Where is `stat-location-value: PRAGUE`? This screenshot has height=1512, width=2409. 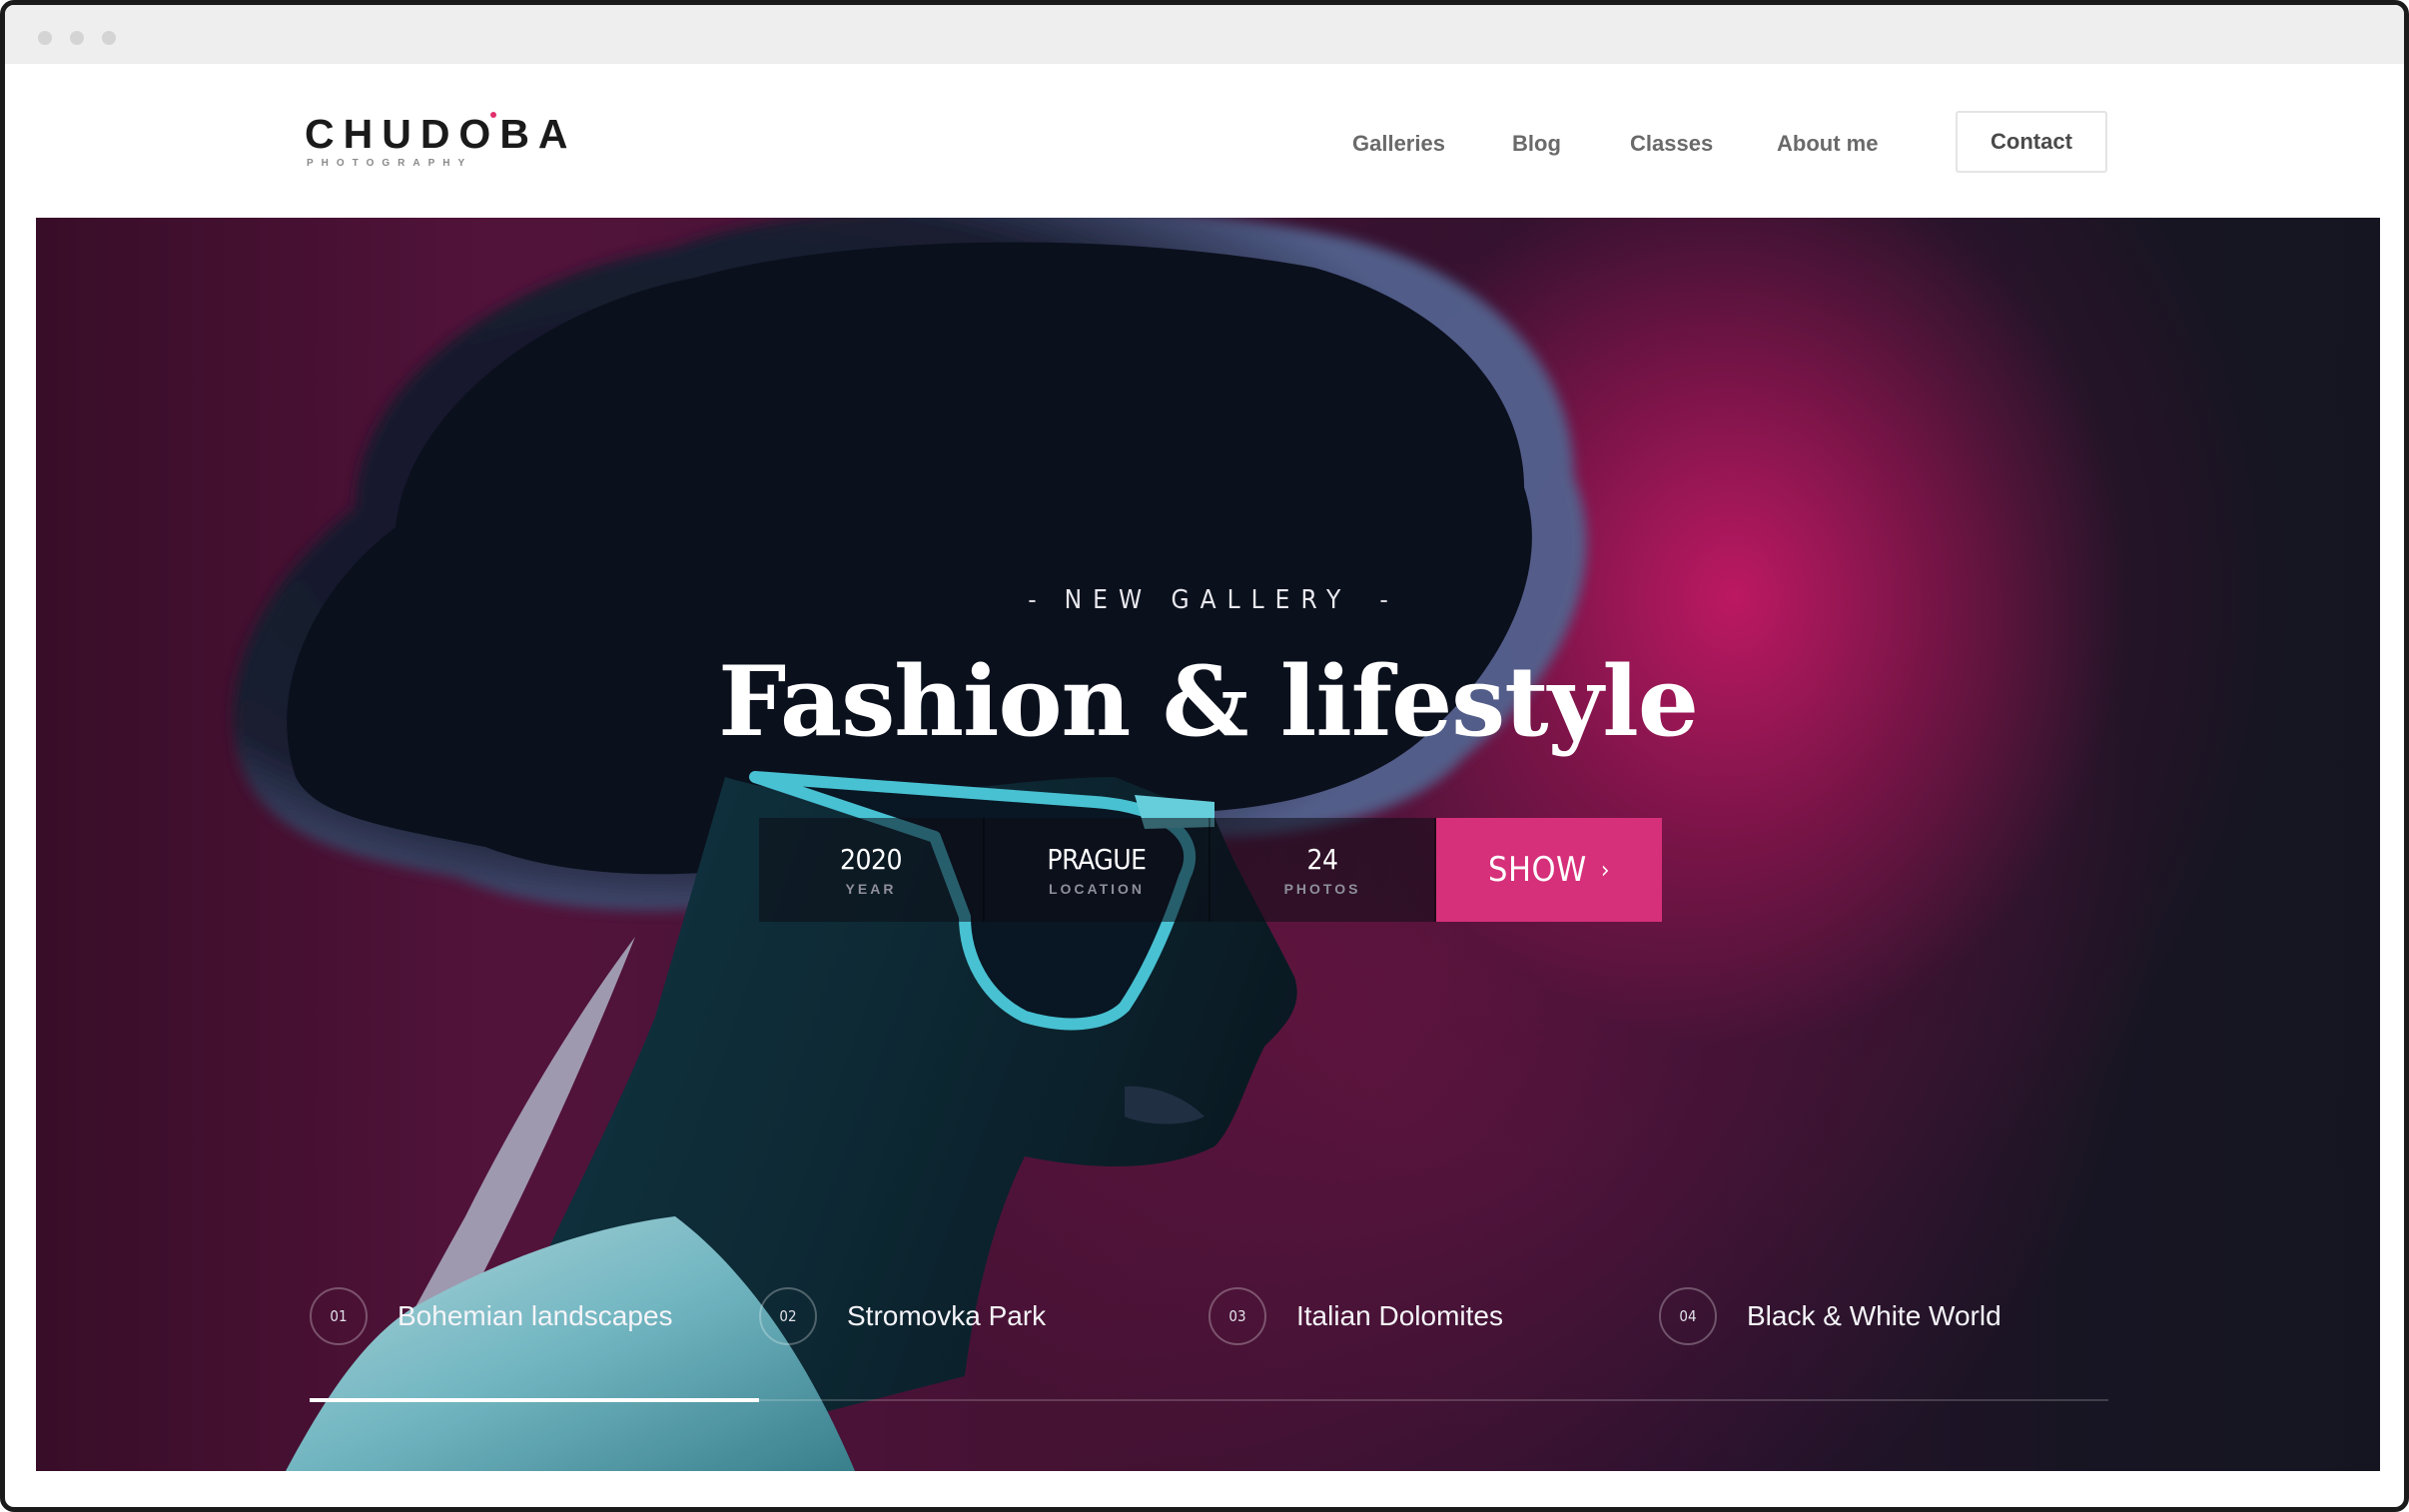 stat-location-value: PRAGUE is located at coordinates (1097, 859).